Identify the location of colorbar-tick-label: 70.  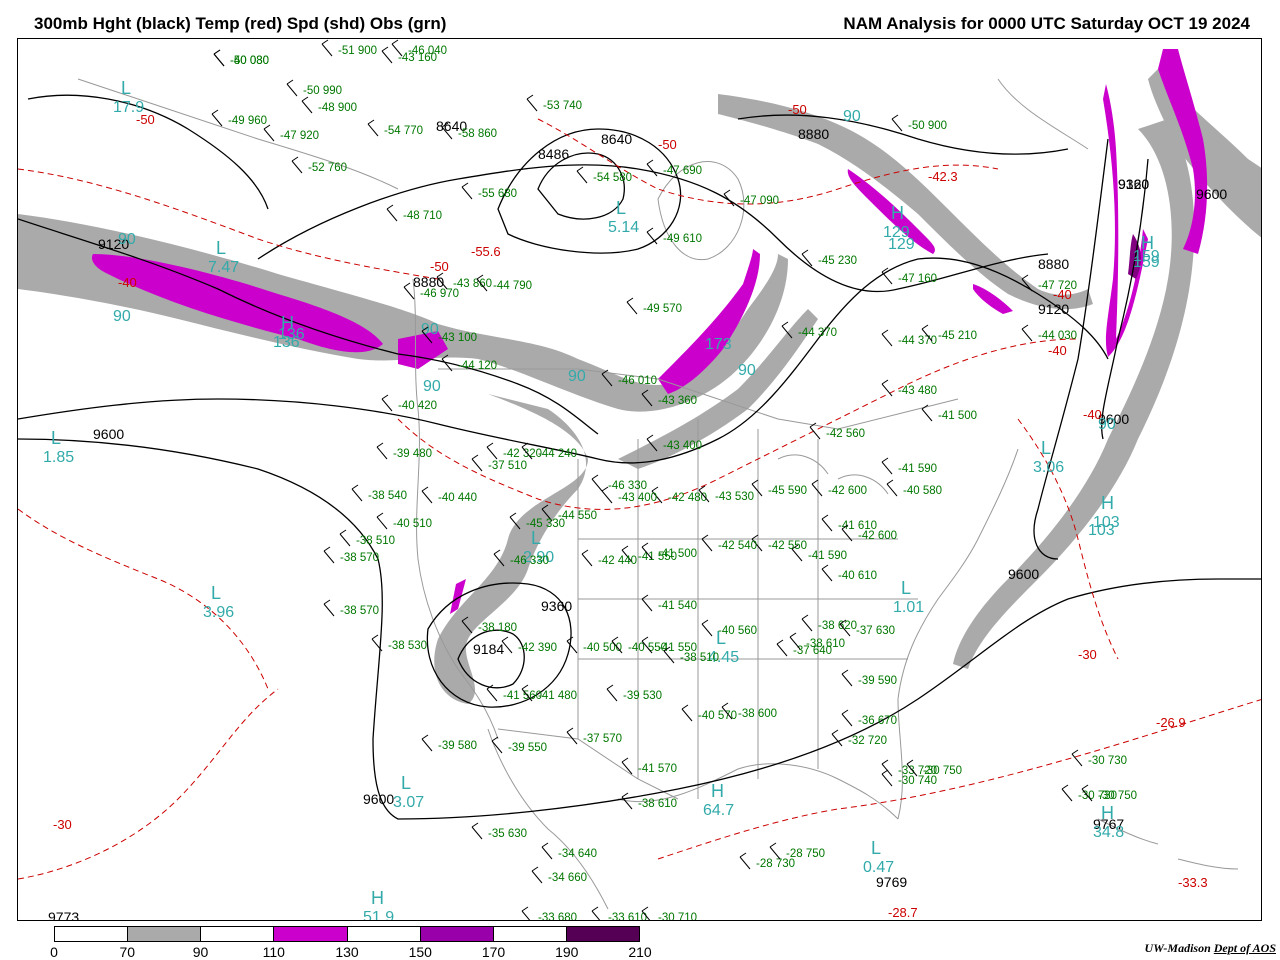
(127, 952).